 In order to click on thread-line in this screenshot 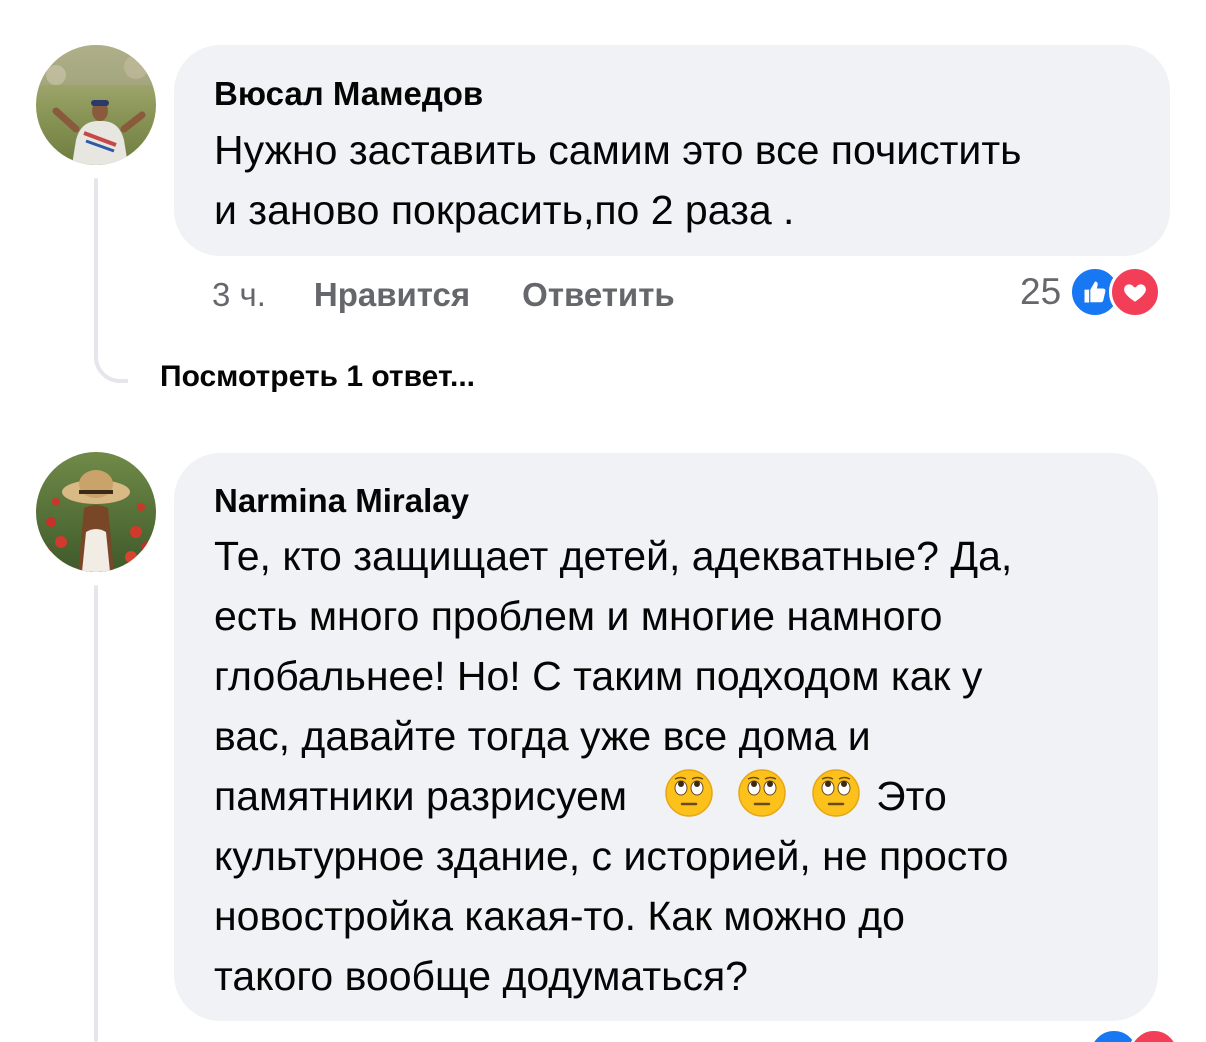, I will do `click(96, 813)`.